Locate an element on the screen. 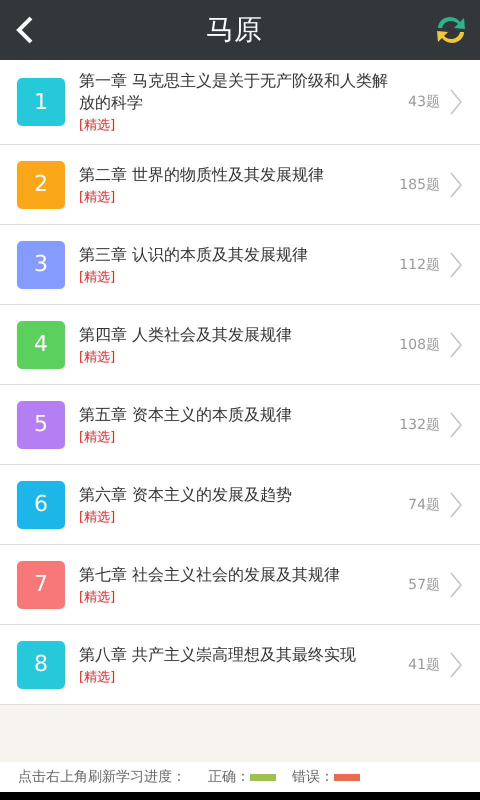 Image resolution: width=480 pixels, height=800 pixels. chapter-number: 1 is located at coordinates (41, 102).